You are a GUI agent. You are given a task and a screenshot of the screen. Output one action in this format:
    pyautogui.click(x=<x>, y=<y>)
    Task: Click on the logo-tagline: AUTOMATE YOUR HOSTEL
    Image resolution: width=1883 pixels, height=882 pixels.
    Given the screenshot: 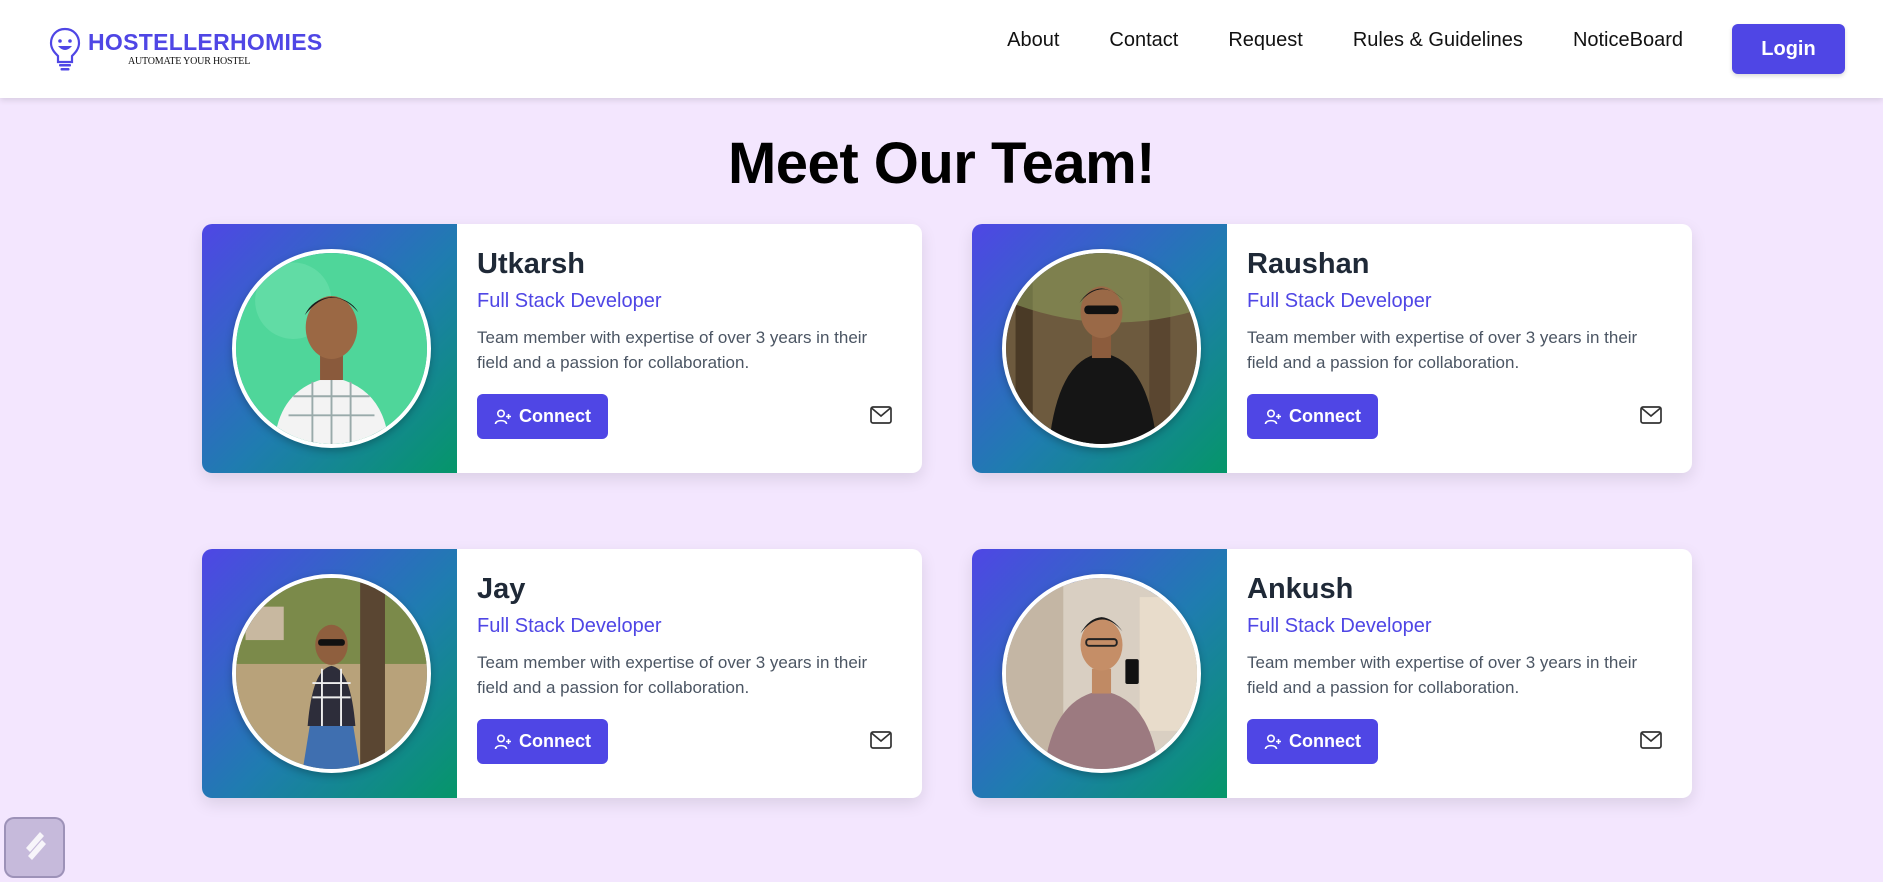 What is the action you would take?
    pyautogui.click(x=189, y=61)
    